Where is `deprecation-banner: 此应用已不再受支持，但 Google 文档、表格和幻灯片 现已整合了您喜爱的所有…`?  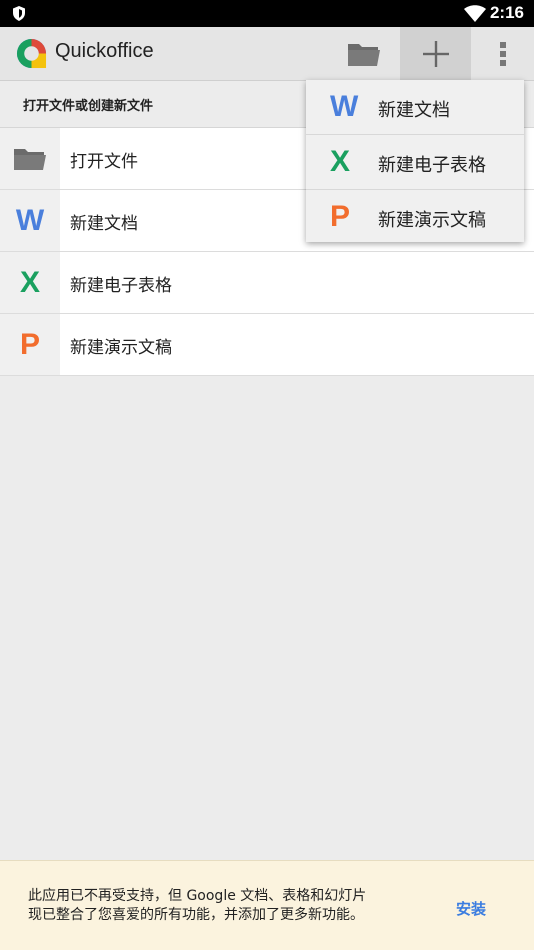 deprecation-banner: 此应用已不再受支持，但 Google 文档、表格和幻灯片 现已整合了您喜爱的所有… is located at coordinates (267, 905).